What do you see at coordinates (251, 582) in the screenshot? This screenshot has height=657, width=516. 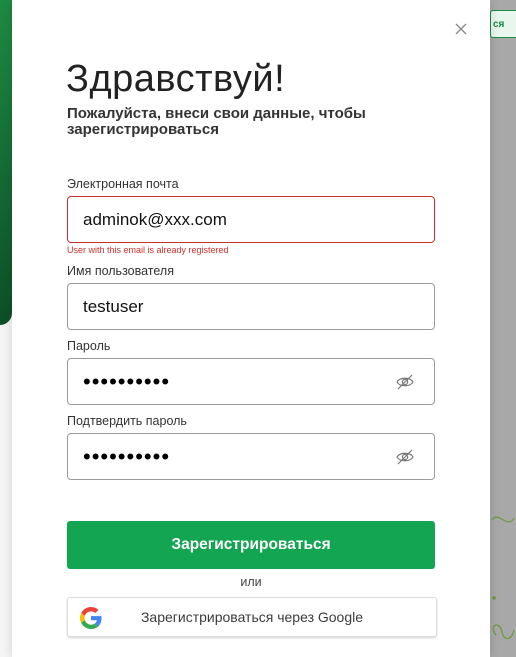 I see `or-divider-text: или` at bounding box center [251, 582].